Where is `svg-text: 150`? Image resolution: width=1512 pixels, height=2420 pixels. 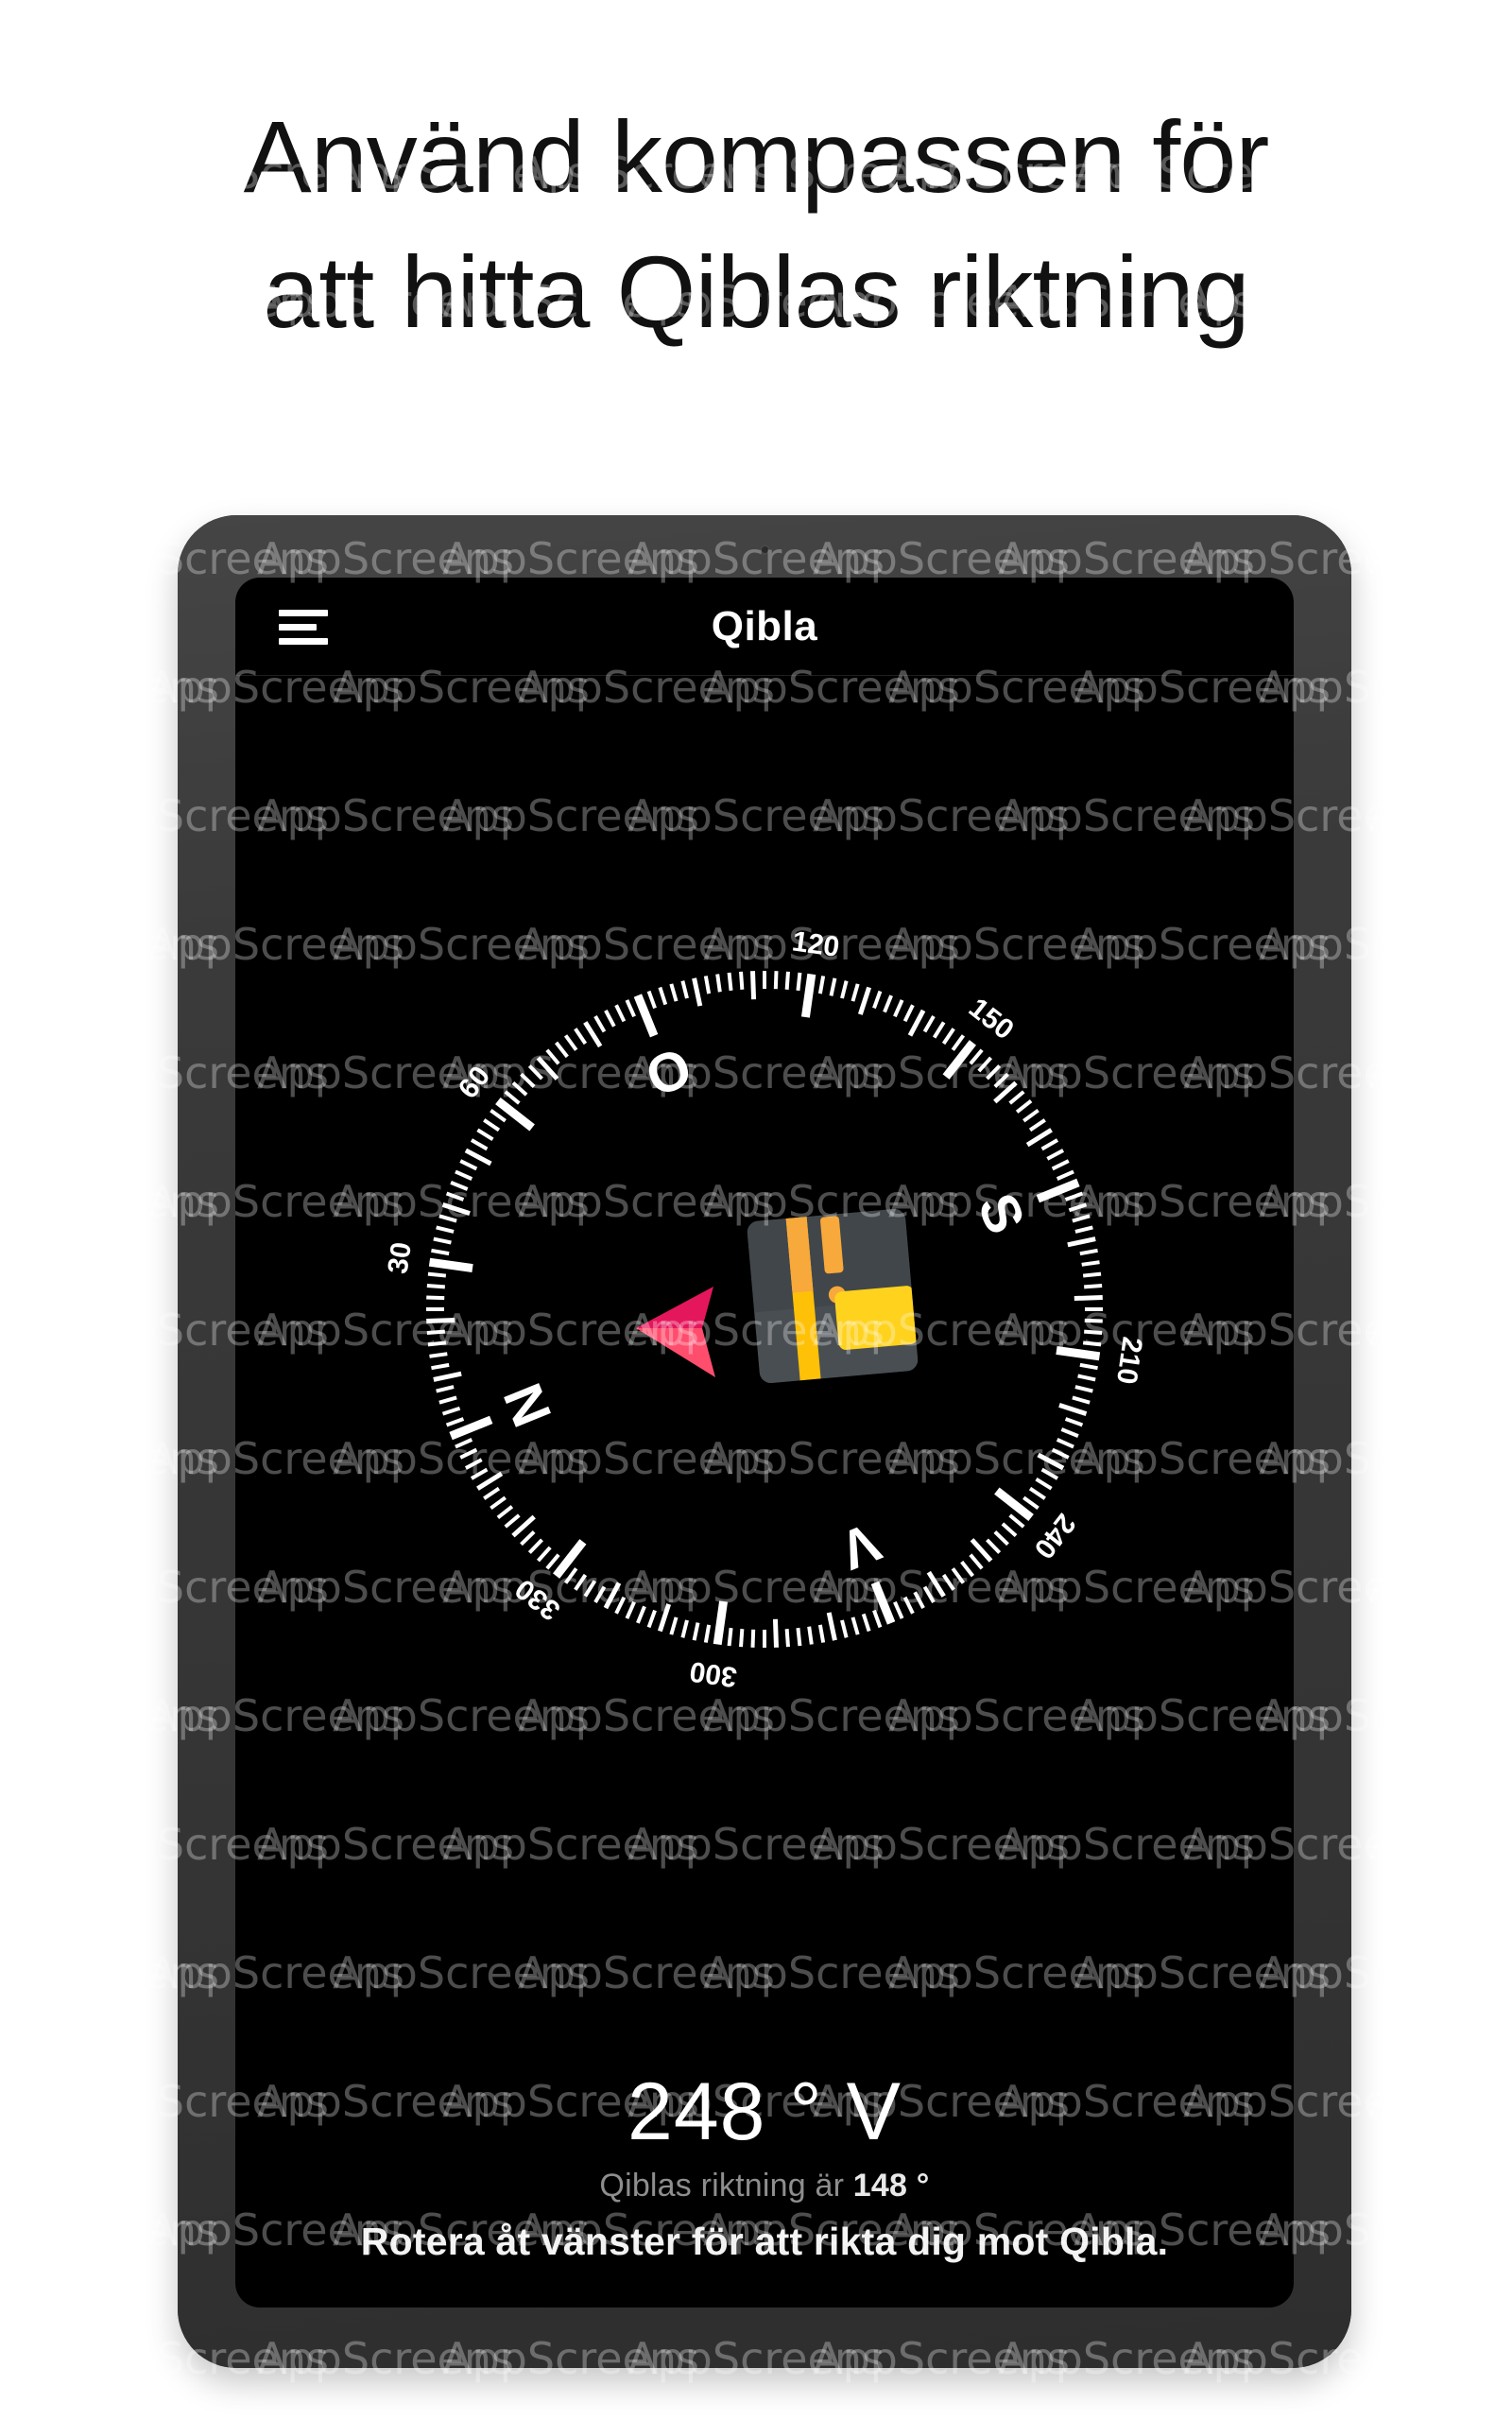 svg-text: 150 is located at coordinates (991, 1019).